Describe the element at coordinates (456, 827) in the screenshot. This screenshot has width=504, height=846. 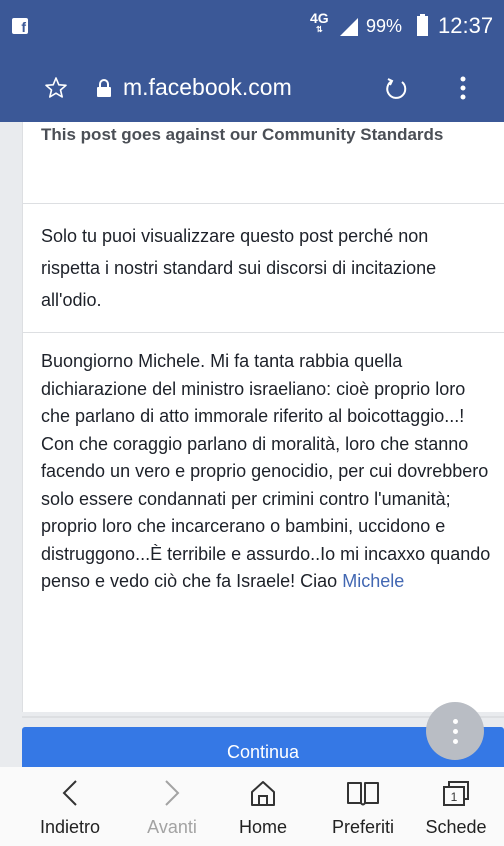
I see `nav-tabs-label: Schede` at that location.